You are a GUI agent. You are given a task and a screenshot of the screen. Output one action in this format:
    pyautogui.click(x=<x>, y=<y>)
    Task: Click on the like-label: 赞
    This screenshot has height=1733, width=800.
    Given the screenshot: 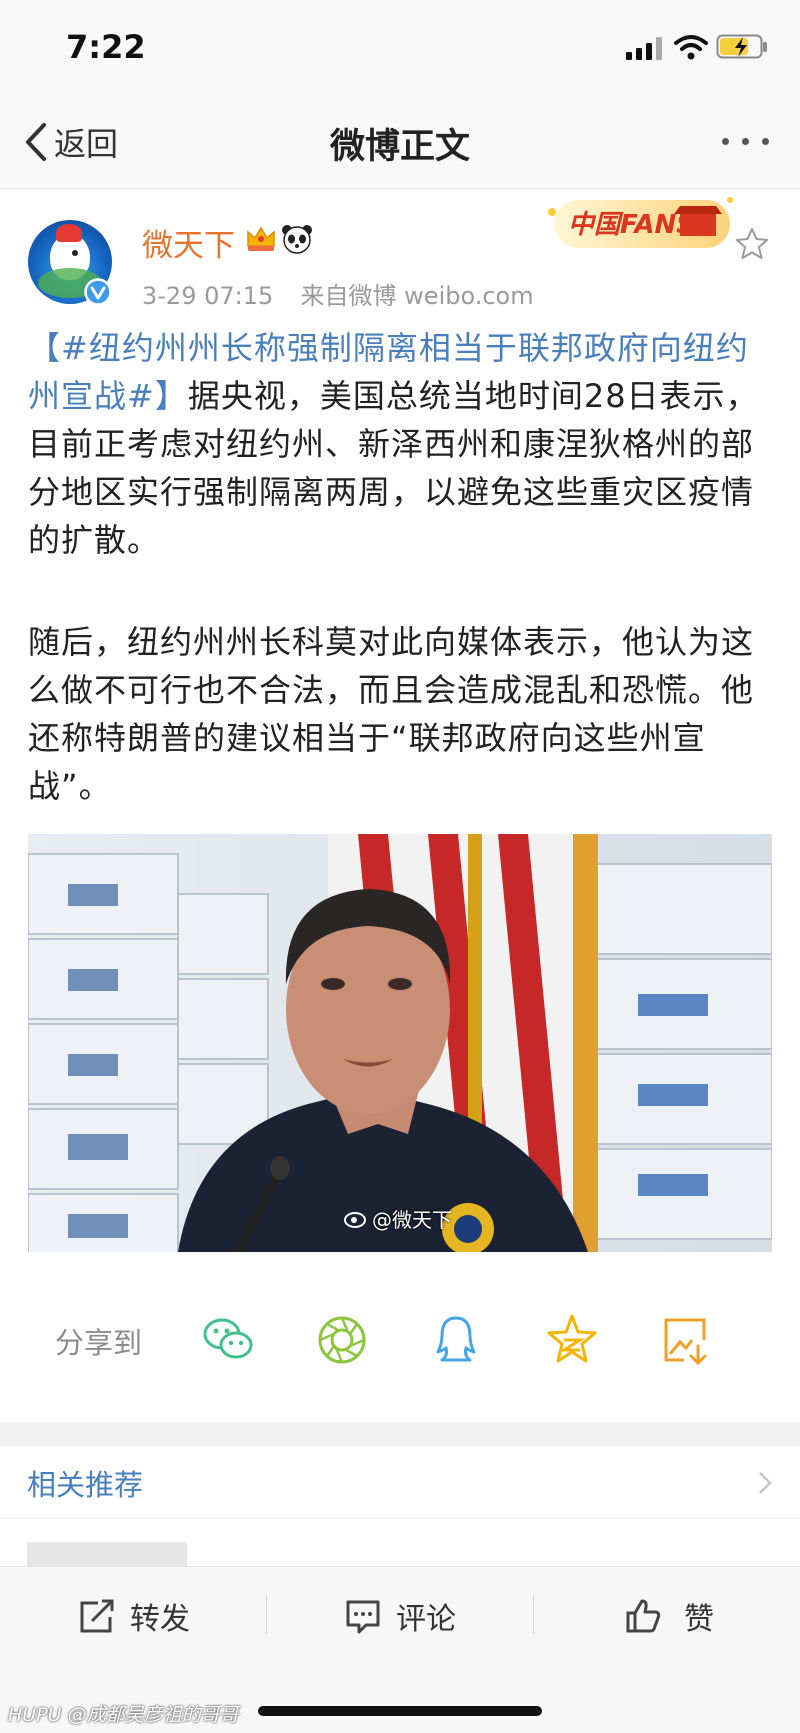 What is the action you would take?
    pyautogui.click(x=699, y=1619)
    